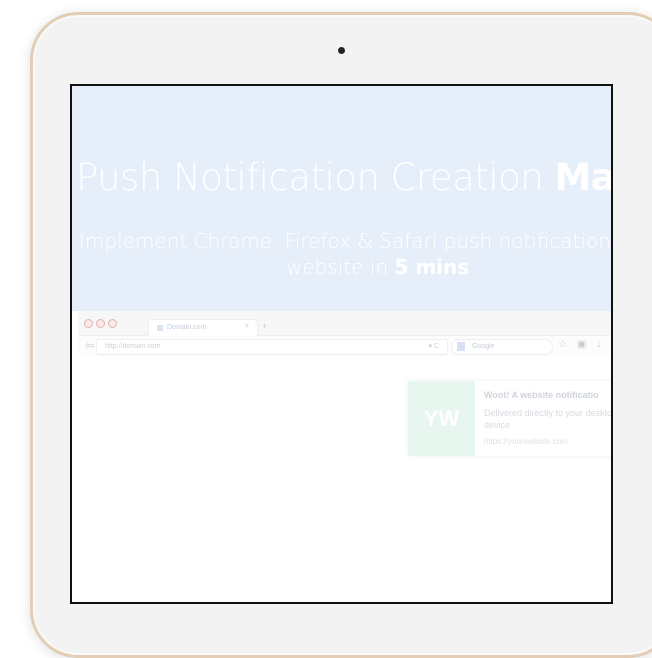 The height and width of the screenshot is (658, 652). Describe the element at coordinates (315, 177) in the screenshot. I see `hero-title-light: Push Notification Creation` at that location.